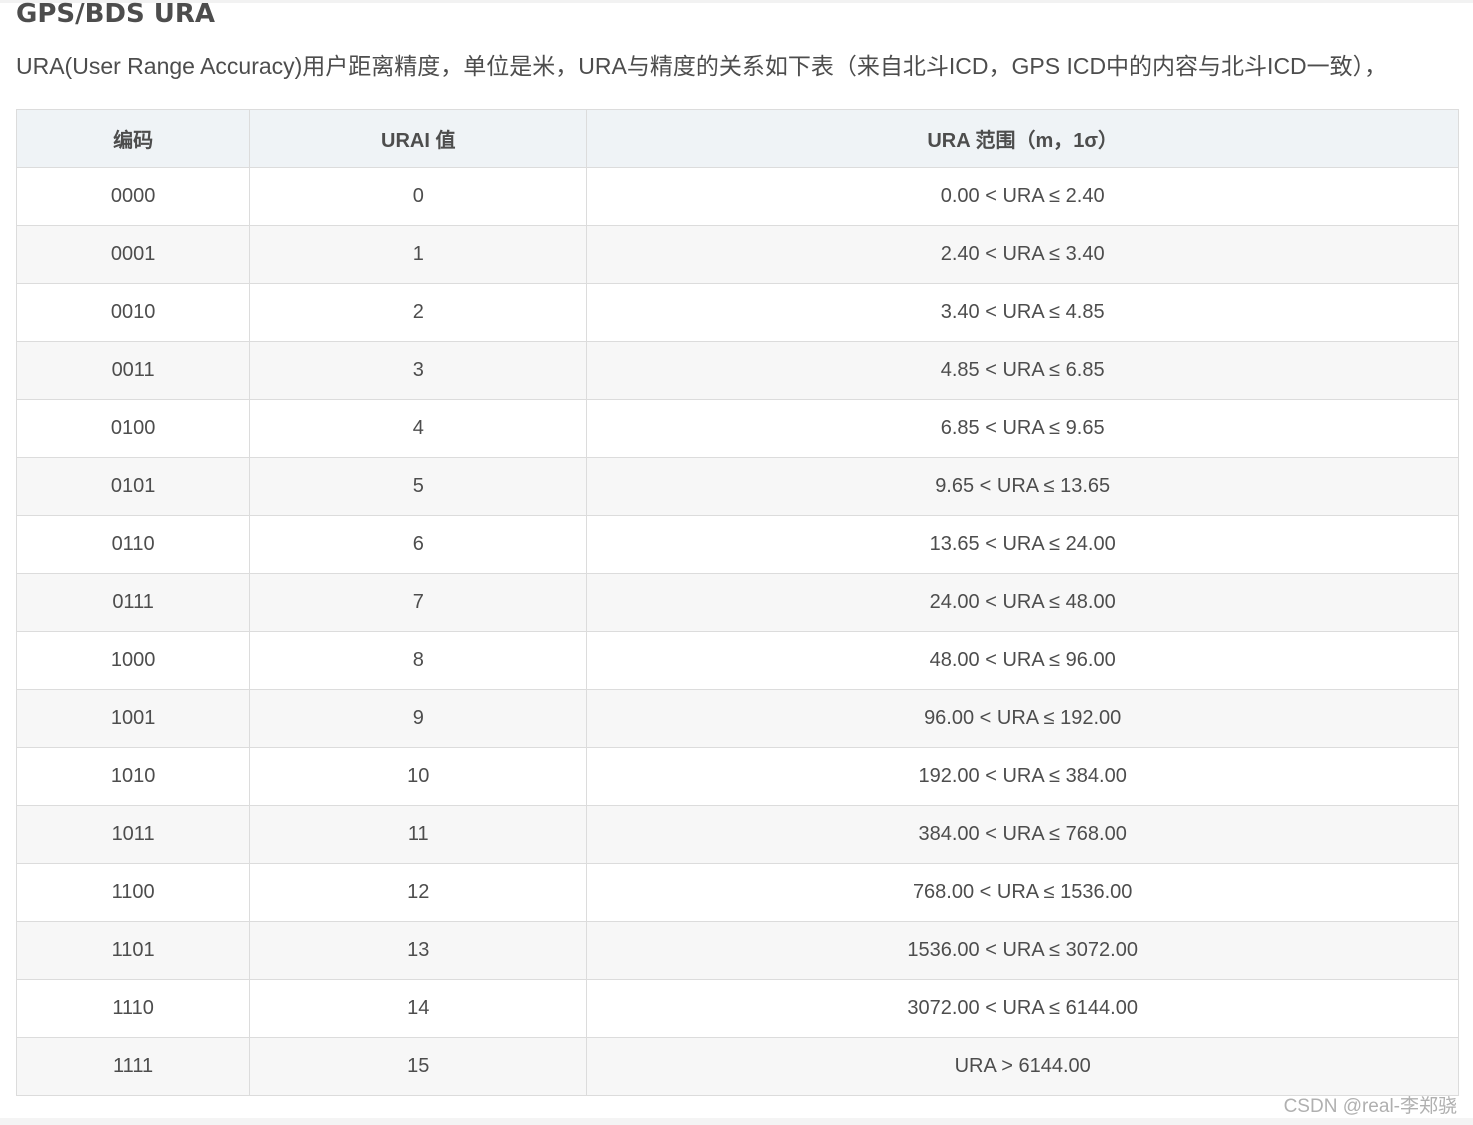  What do you see at coordinates (133, 950) in the screenshot?
I see `code-cell: 1101` at bounding box center [133, 950].